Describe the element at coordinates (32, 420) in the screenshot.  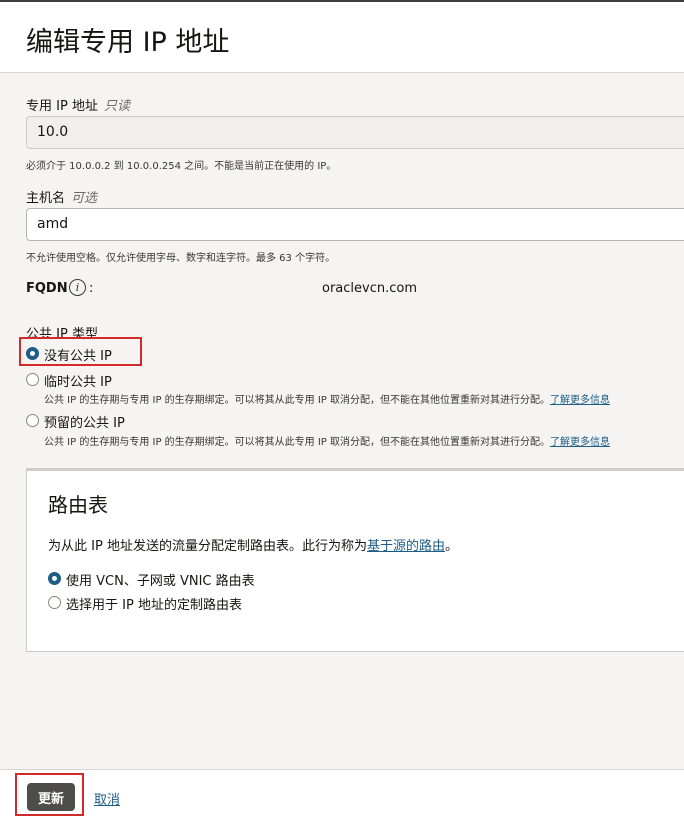
I see `radio-reserved-public-ip` at that location.